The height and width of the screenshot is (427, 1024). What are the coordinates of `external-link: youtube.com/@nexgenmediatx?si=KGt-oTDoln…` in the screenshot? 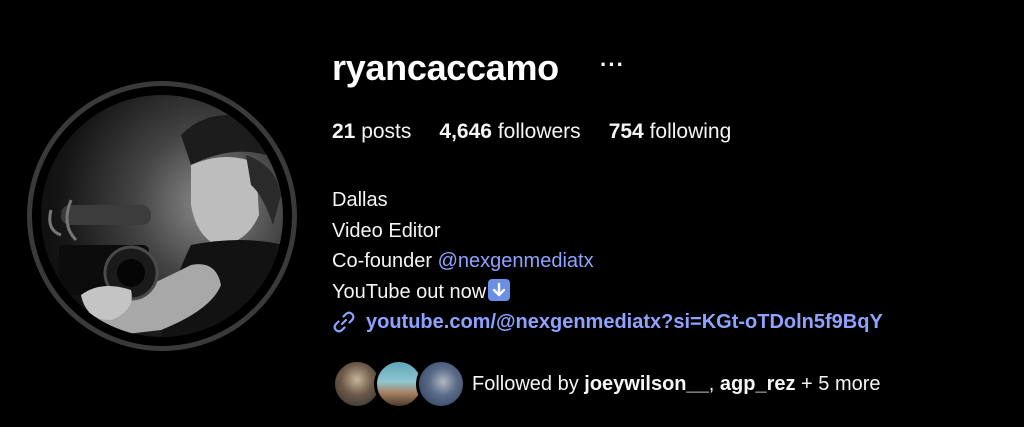 It's located at (607, 322).